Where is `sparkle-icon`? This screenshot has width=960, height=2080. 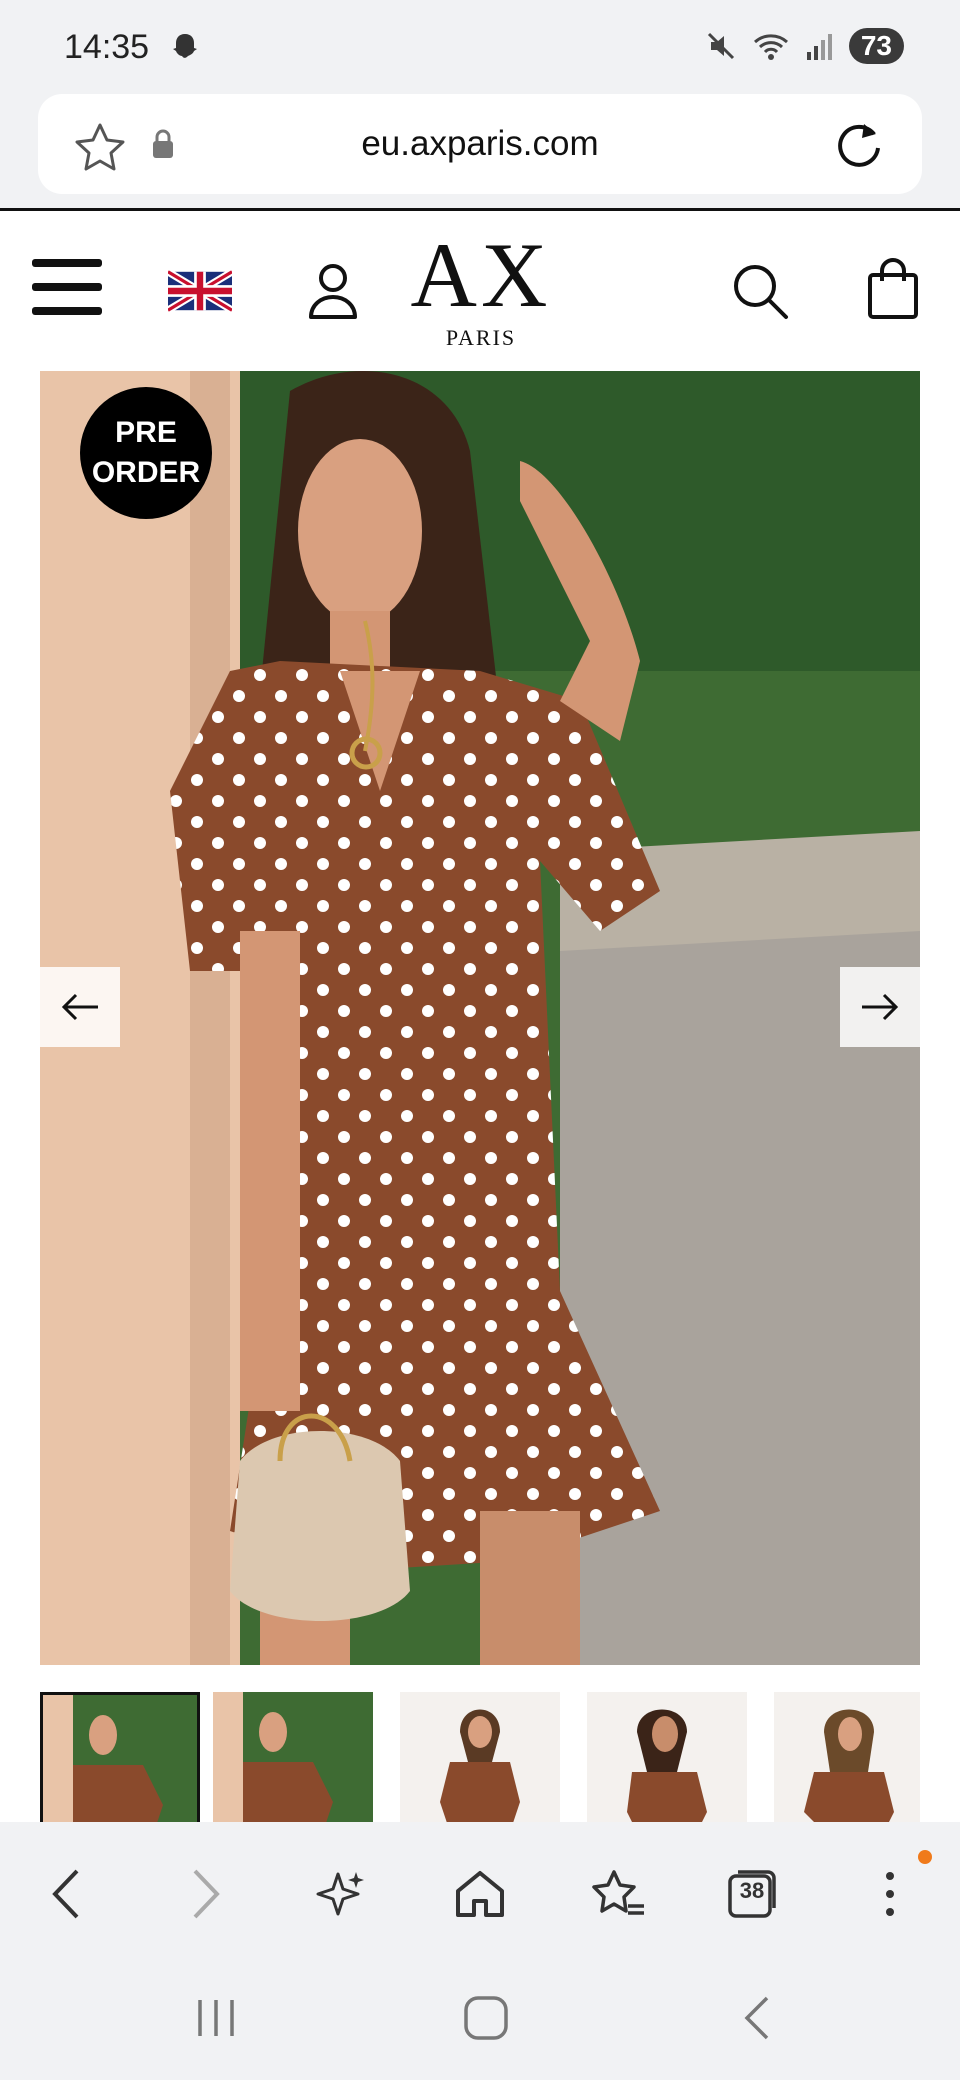 sparkle-icon is located at coordinates (340, 1894).